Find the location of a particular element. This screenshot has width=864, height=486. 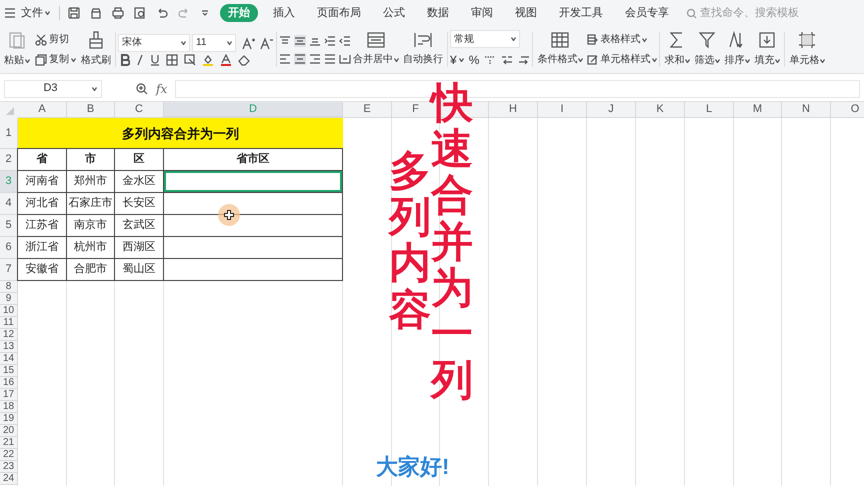

preview-icon is located at coordinates (140, 13).